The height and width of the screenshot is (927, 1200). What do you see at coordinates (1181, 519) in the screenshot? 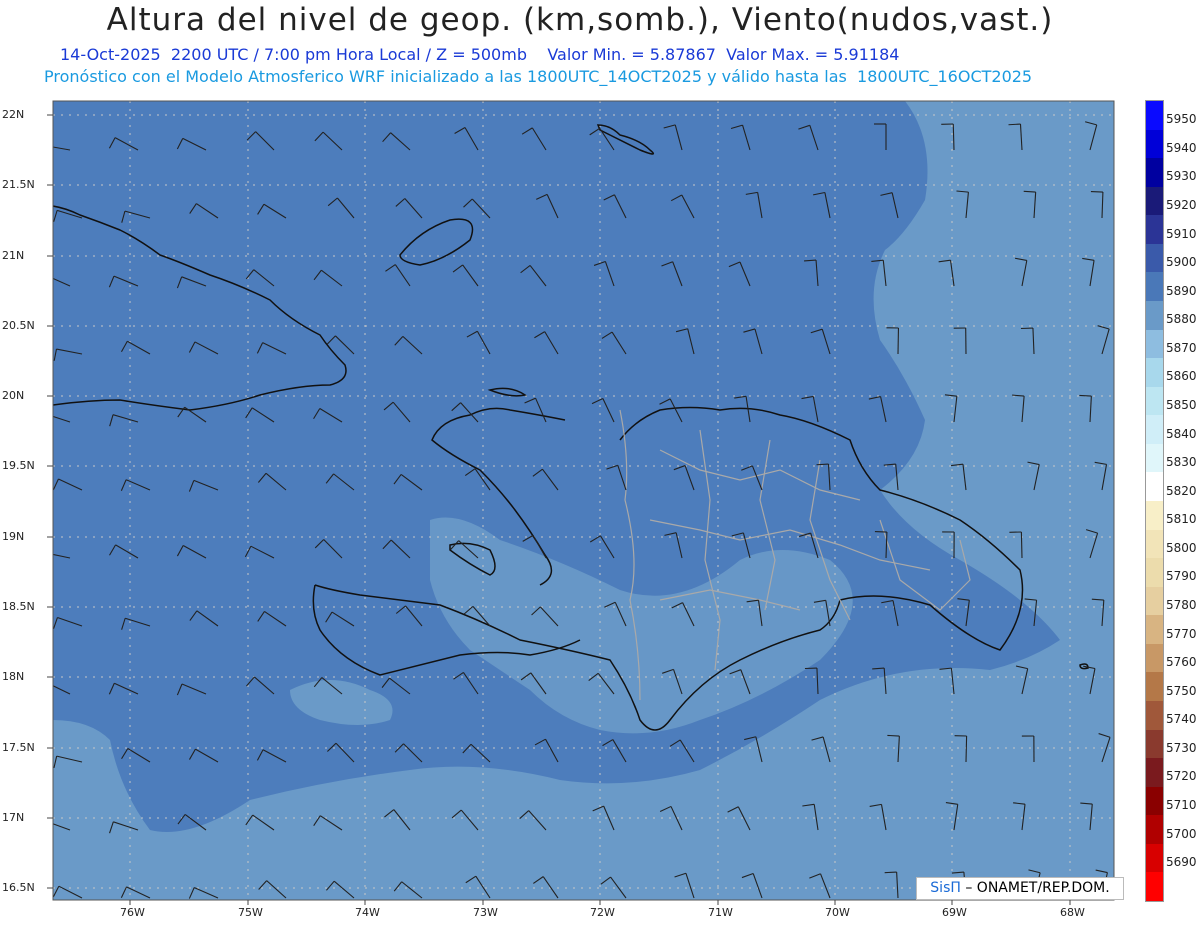
I see `colorbar-label: 5810` at bounding box center [1181, 519].